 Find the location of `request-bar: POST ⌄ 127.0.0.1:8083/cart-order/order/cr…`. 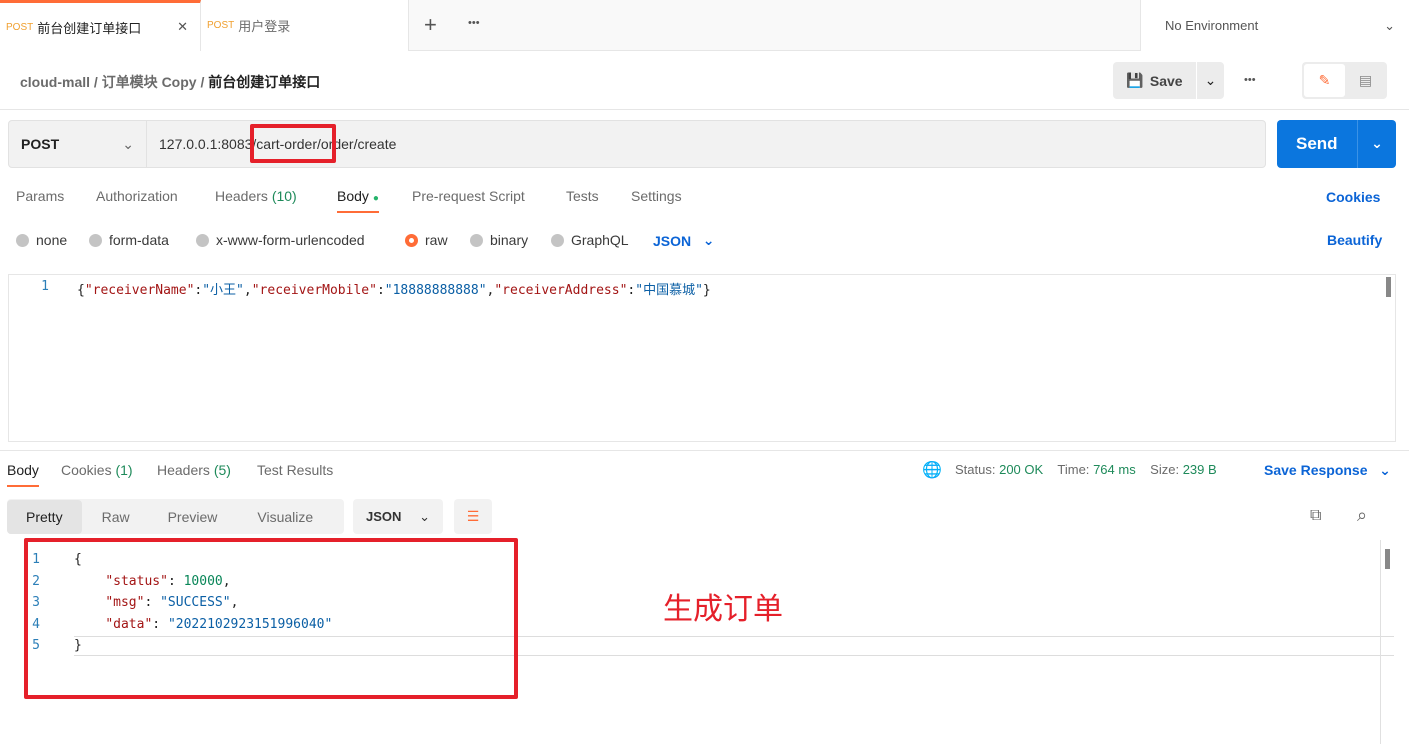

request-bar: POST ⌄ 127.0.0.1:8083/cart-order/order/cr… is located at coordinates (637, 144).